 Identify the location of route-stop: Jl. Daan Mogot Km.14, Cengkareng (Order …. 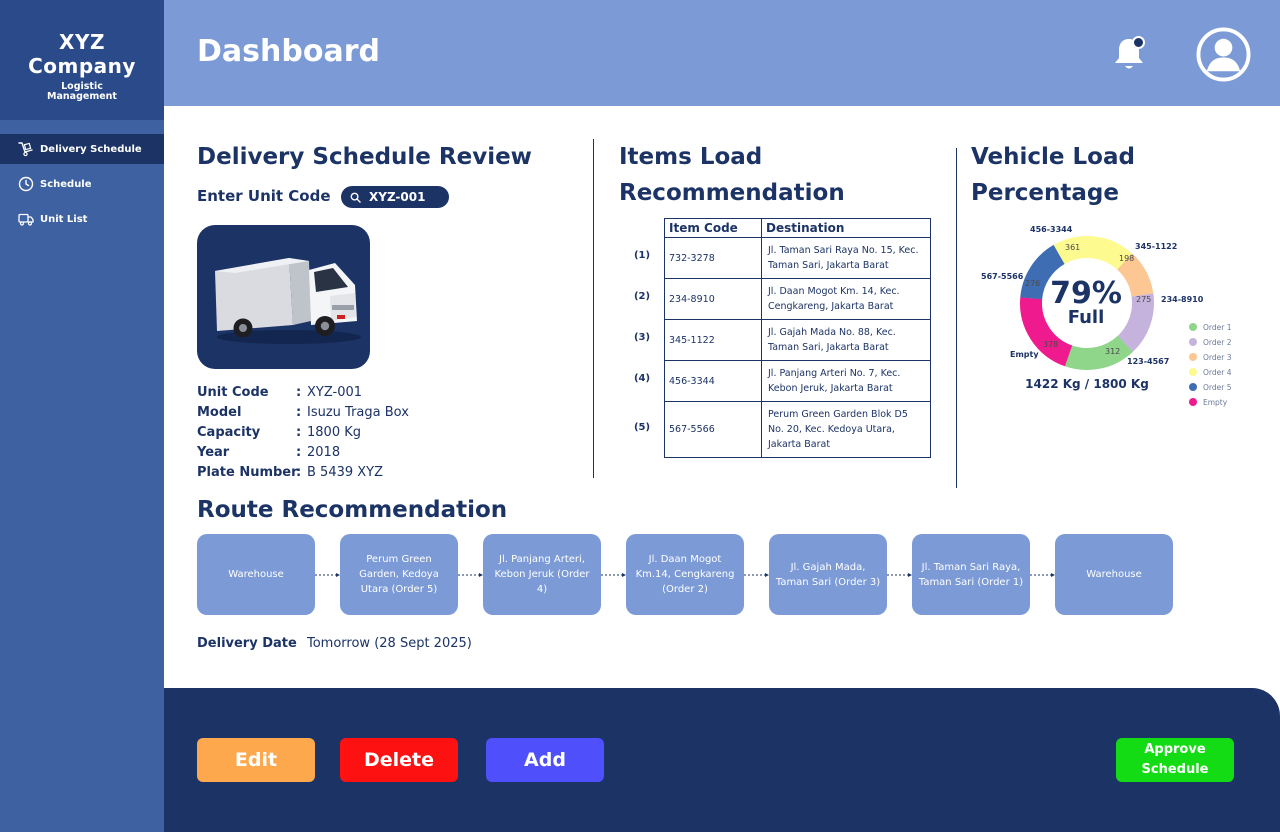
(685, 574).